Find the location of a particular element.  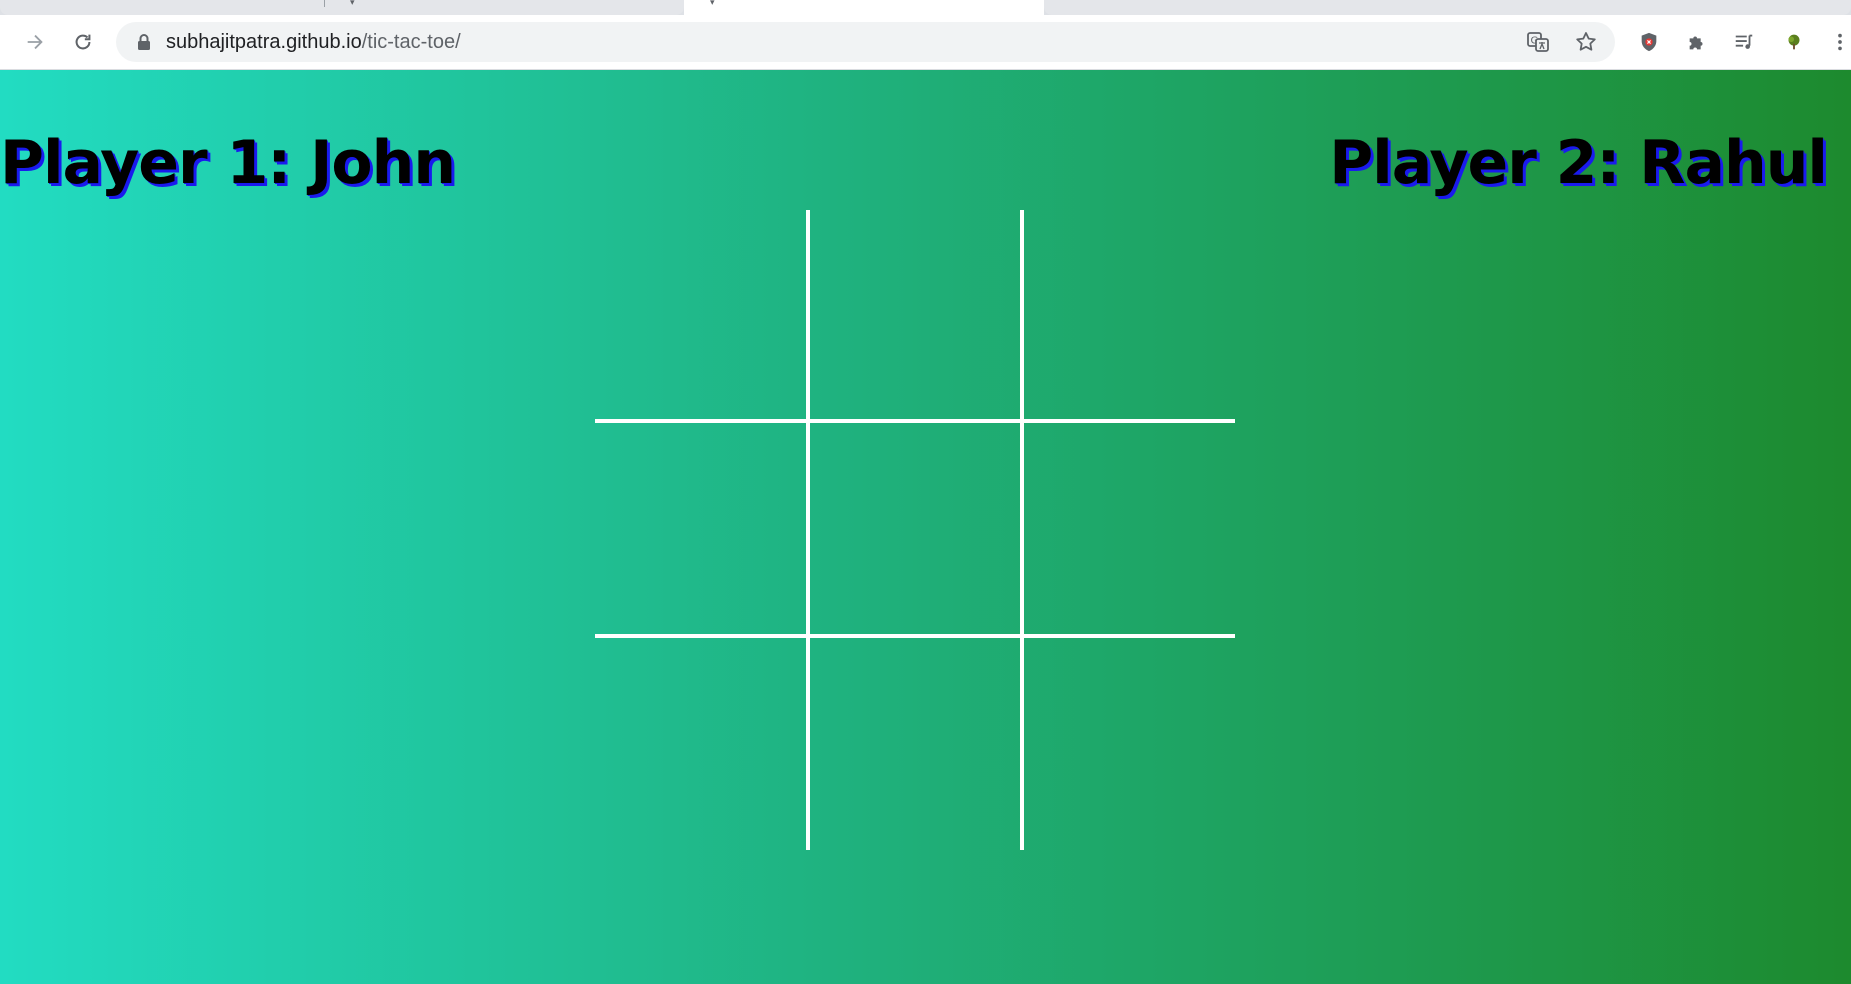

reload-button is located at coordinates (83, 42).